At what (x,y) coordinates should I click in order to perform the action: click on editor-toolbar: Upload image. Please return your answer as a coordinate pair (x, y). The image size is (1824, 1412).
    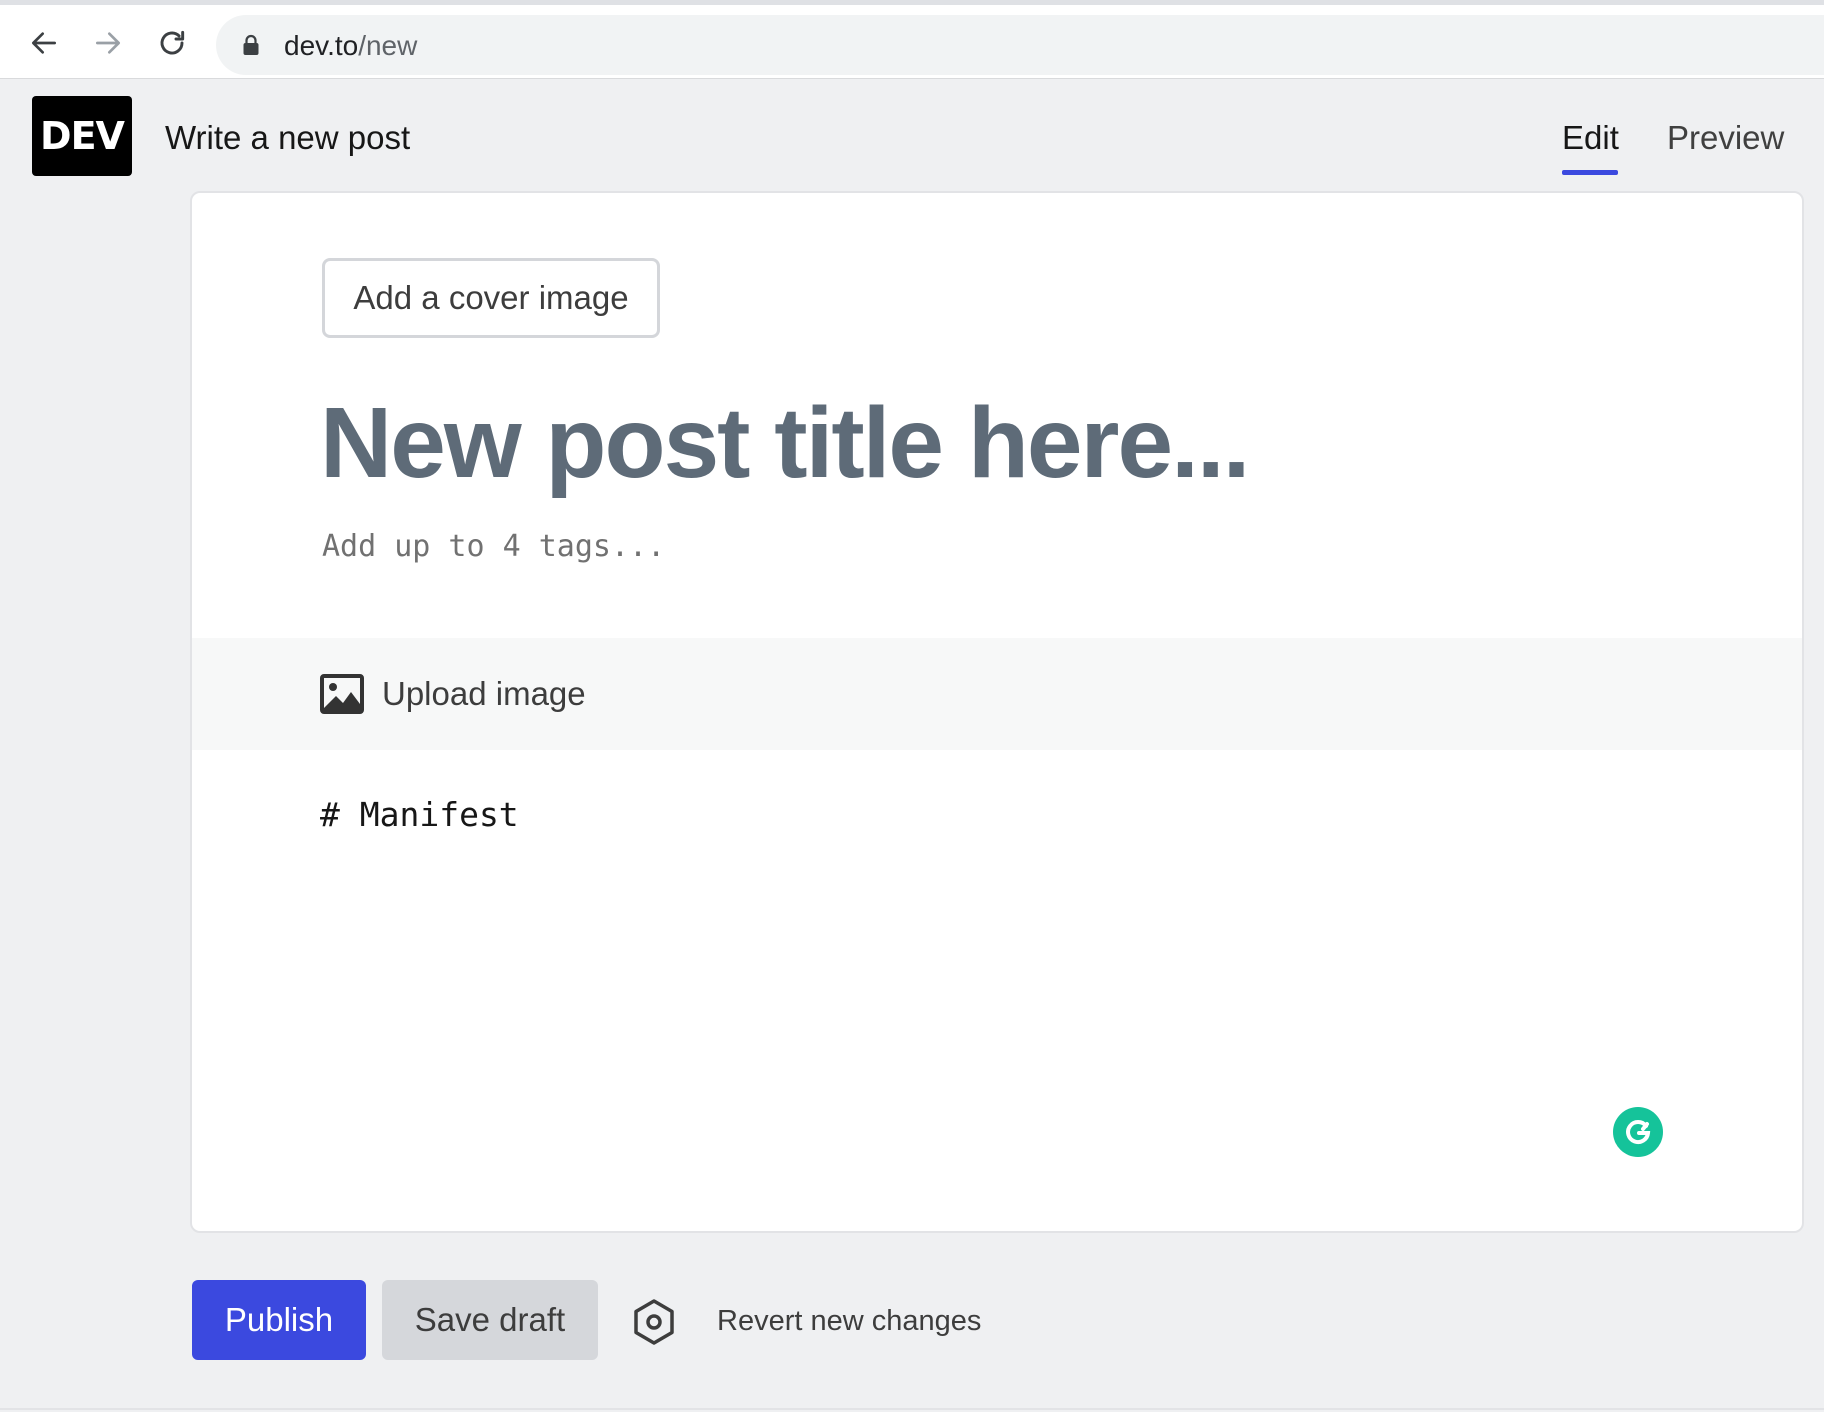
    Looking at the image, I should click on (997, 694).